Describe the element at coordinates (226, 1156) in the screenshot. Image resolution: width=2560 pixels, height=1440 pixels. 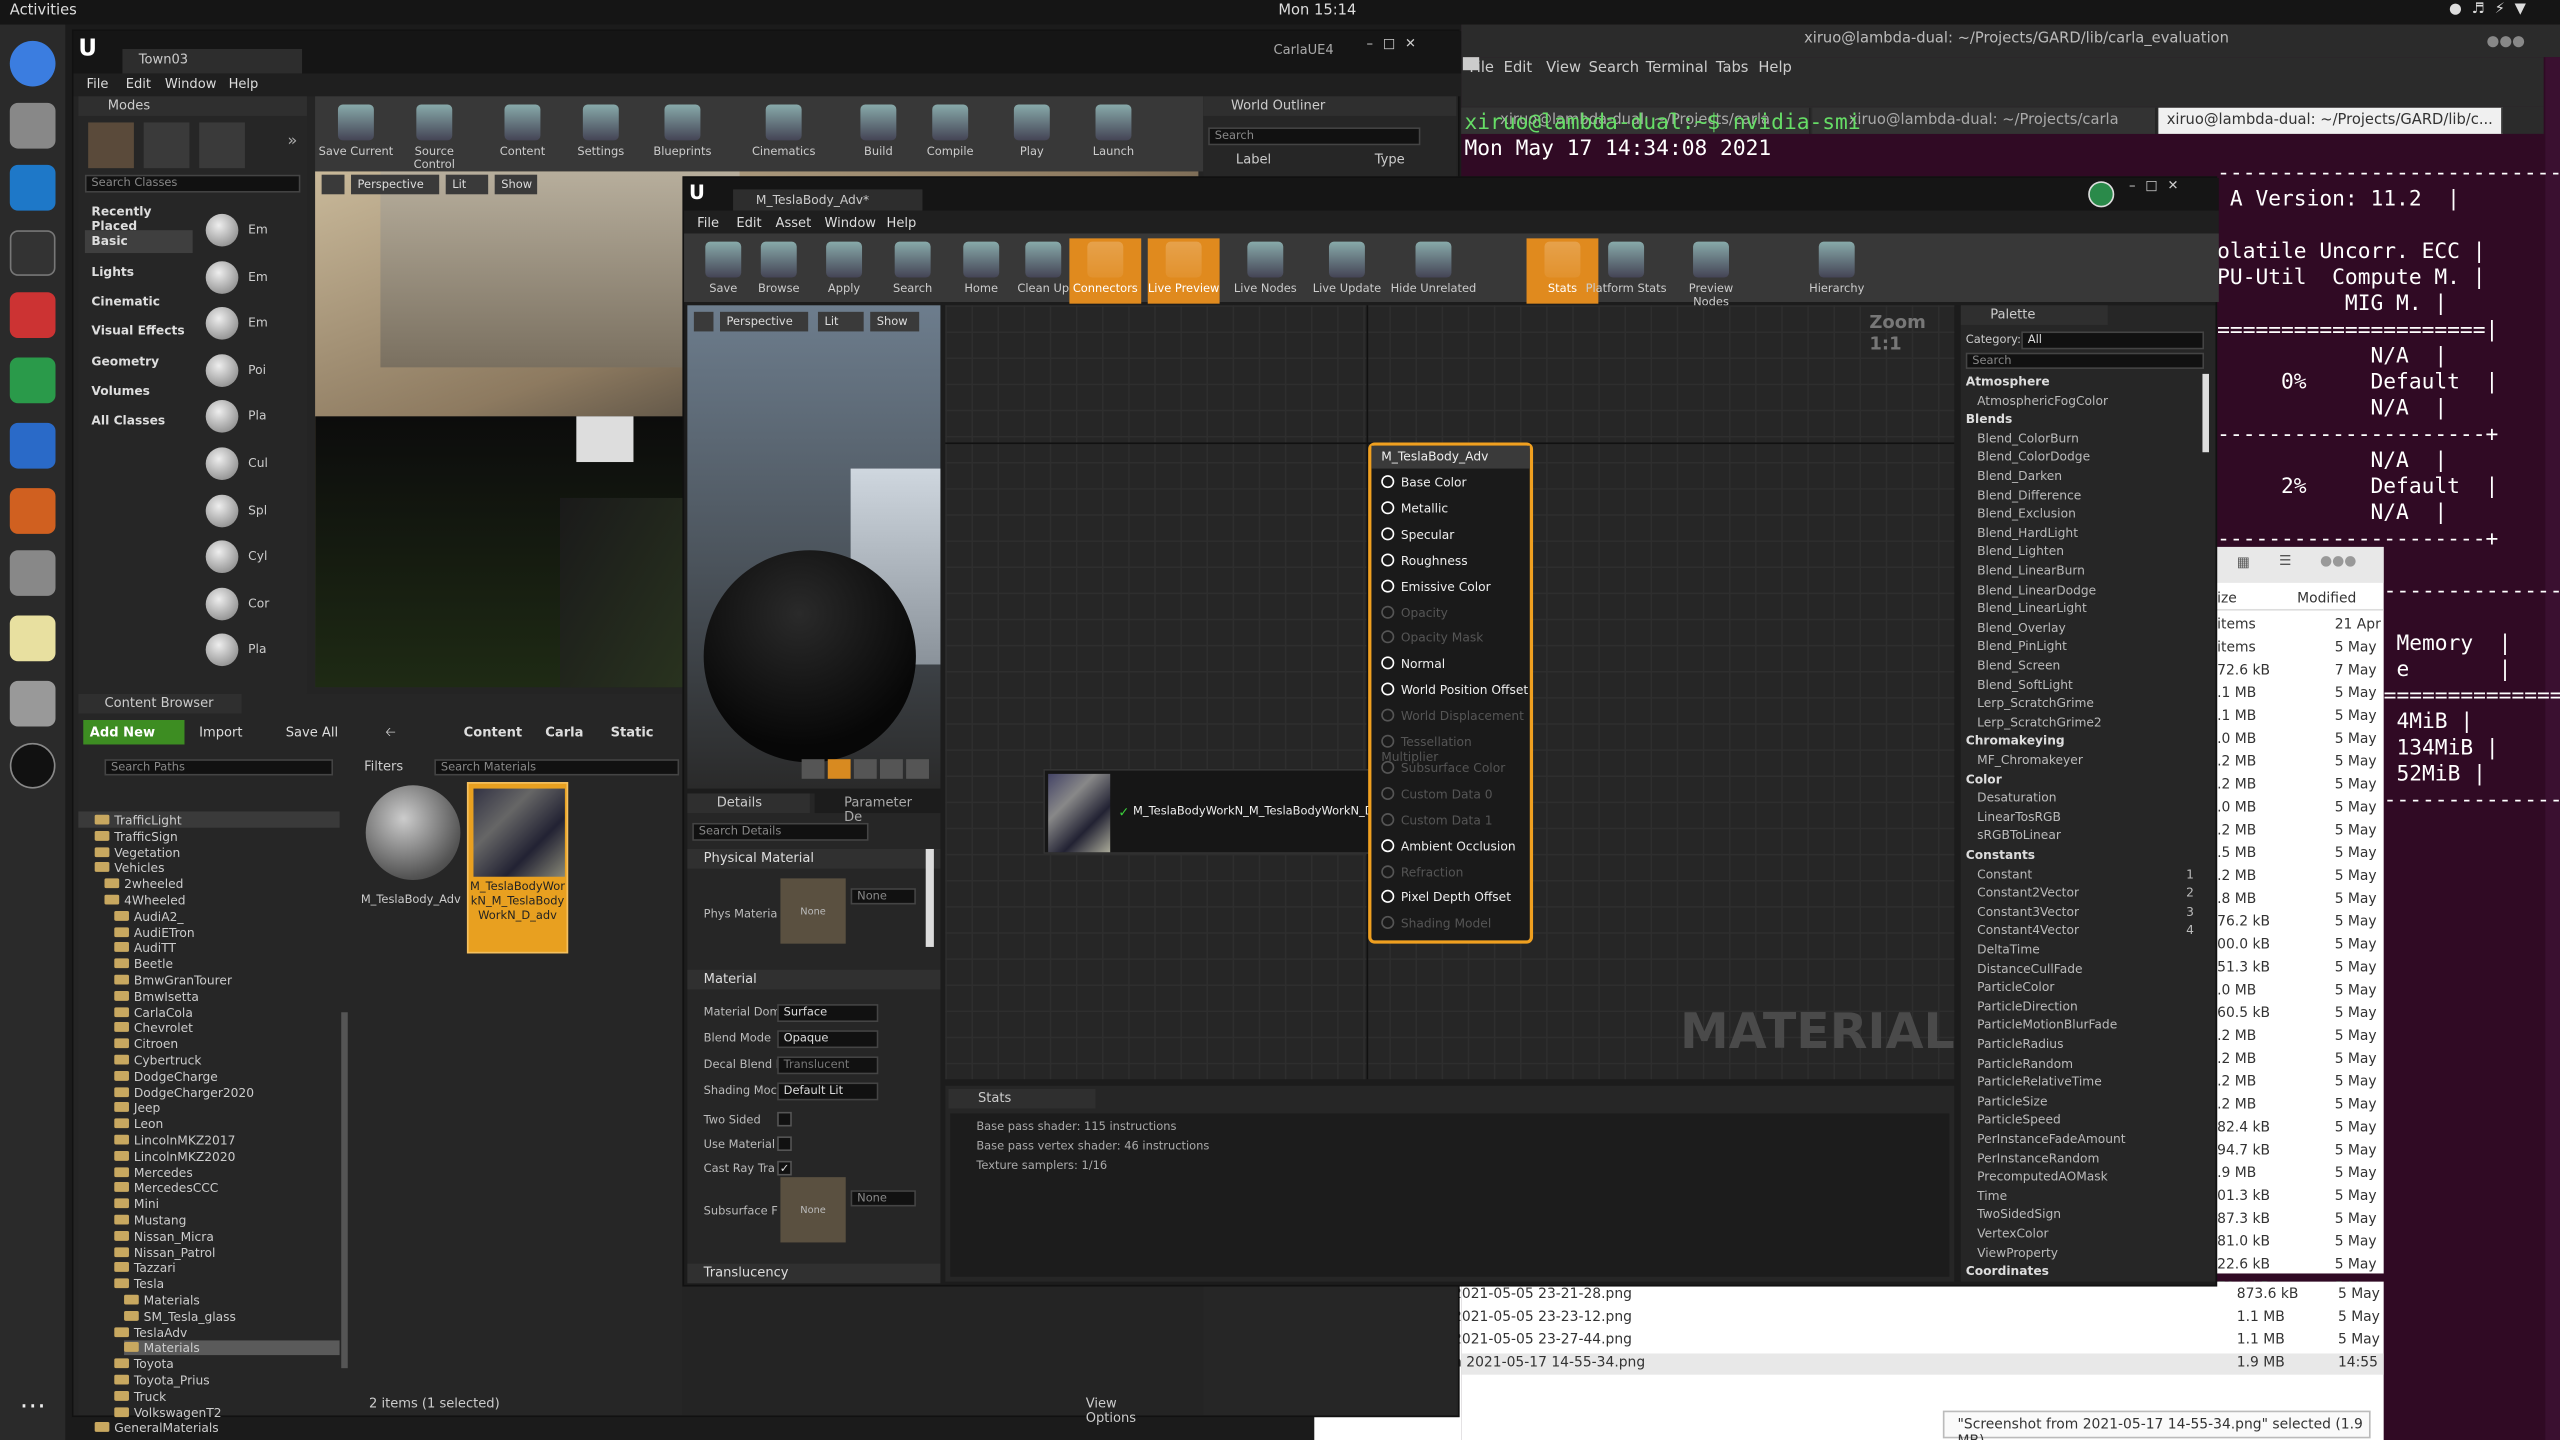
I see `folder-lincolnmkz2020: LincolnMKZ2020` at that location.